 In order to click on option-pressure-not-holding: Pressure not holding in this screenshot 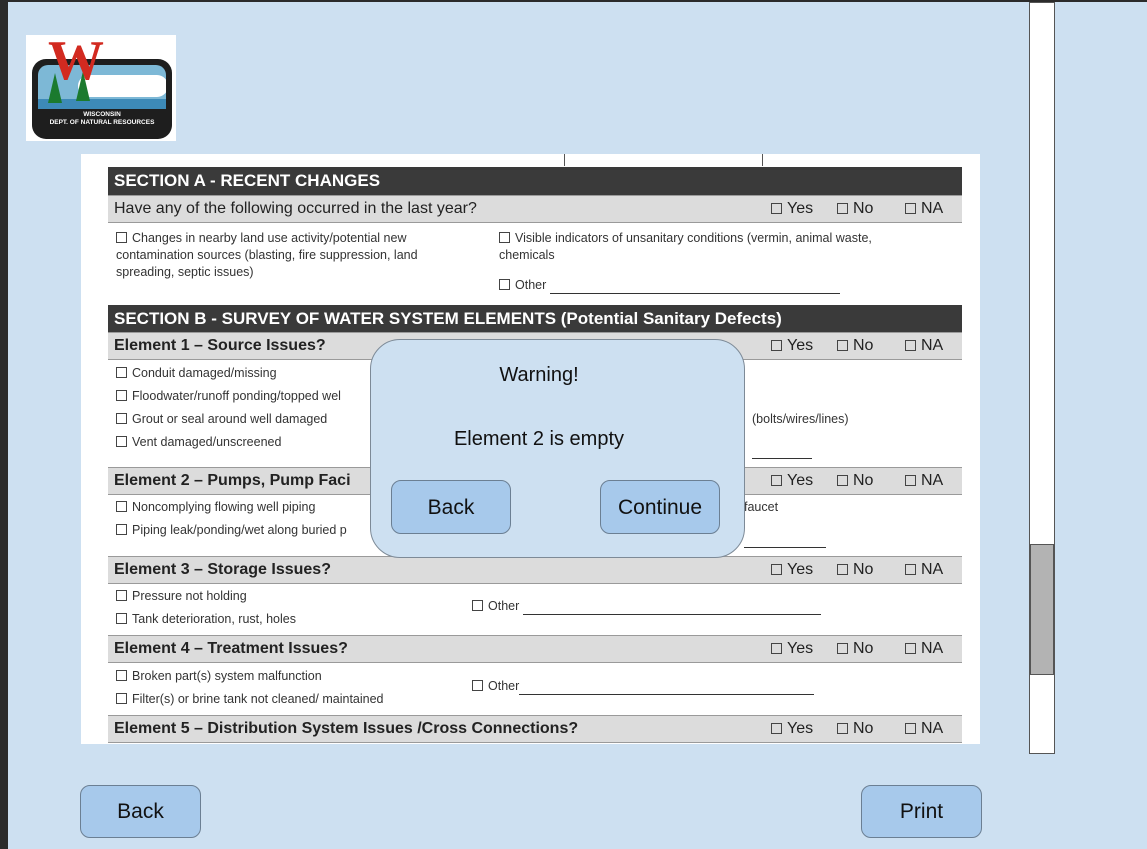, I will do `click(181, 596)`.